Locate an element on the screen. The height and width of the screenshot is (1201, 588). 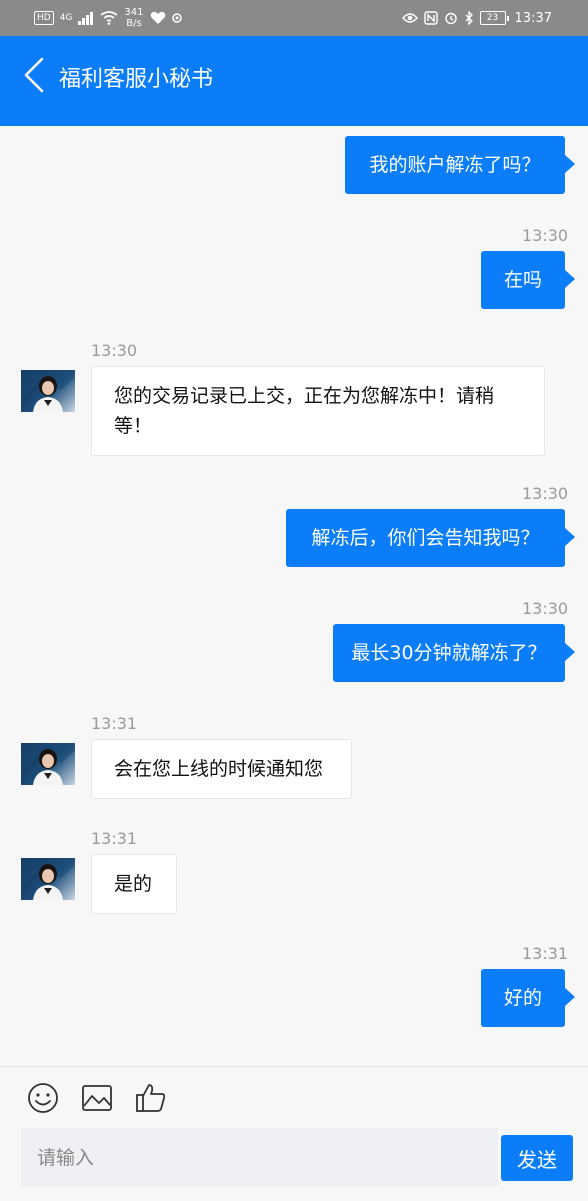
eye-icon is located at coordinates (409, 18).